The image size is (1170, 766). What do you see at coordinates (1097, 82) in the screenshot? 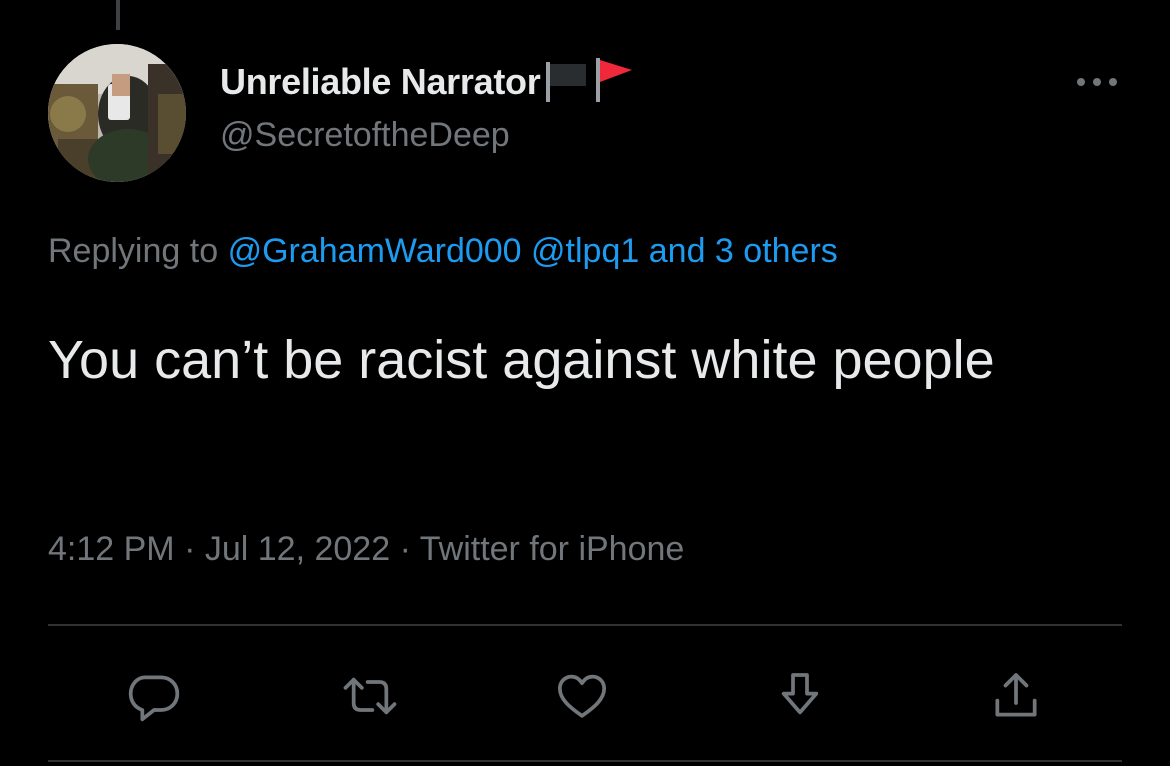
I see `more-options-icon` at bounding box center [1097, 82].